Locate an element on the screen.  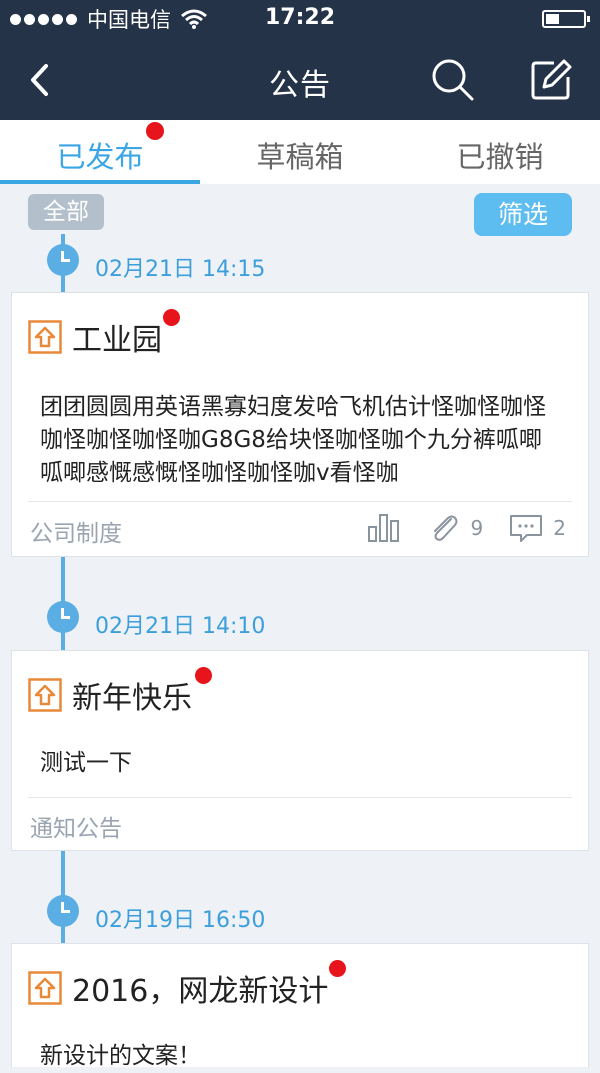
status-bar: 中国电信 17:22 is located at coordinates (300, 19).